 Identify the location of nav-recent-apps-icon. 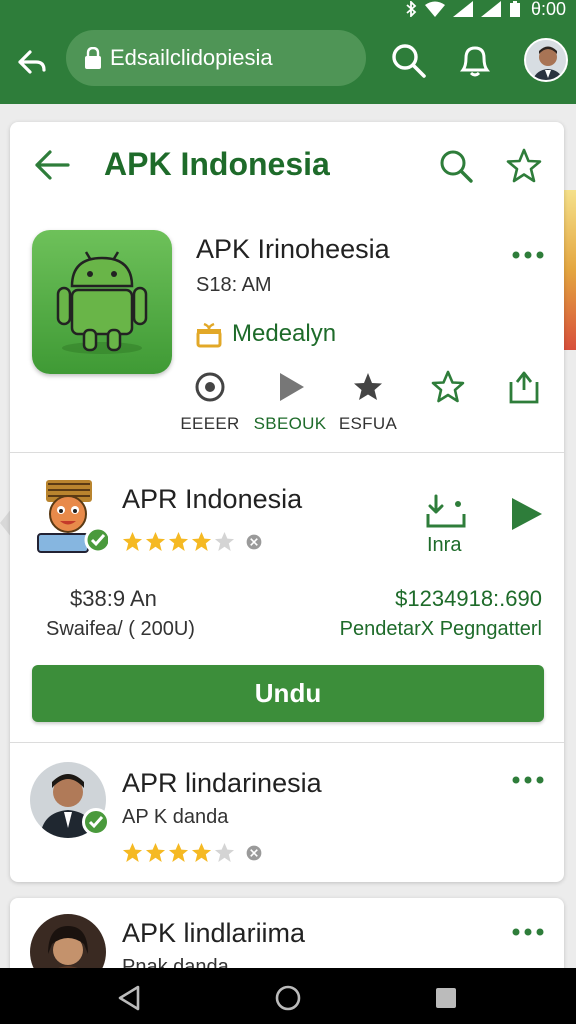
(446, 998).